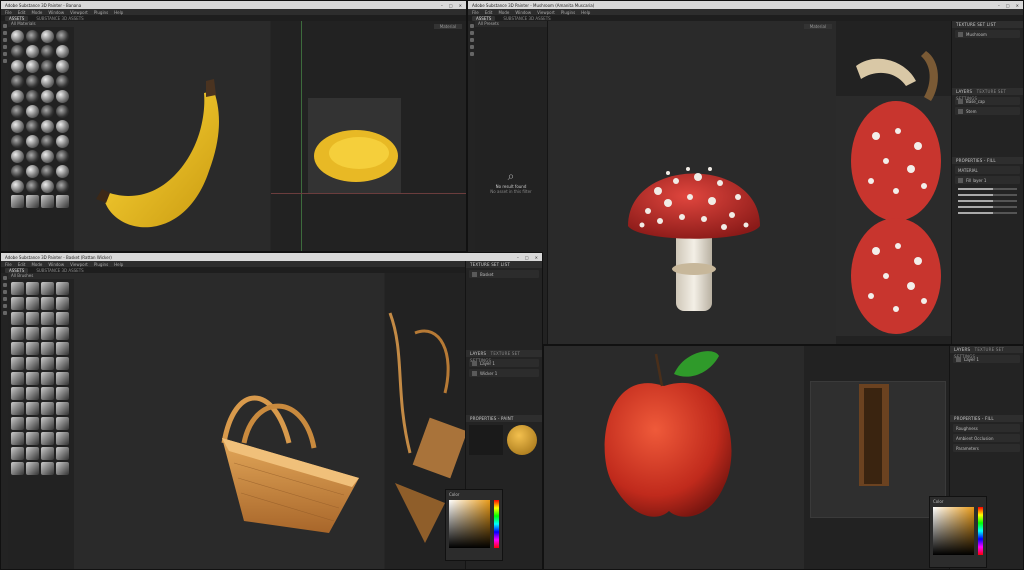 The height and width of the screenshot is (570, 1024). Describe the element at coordinates (172, 136) in the screenshot. I see `viewport-3d` at that location.